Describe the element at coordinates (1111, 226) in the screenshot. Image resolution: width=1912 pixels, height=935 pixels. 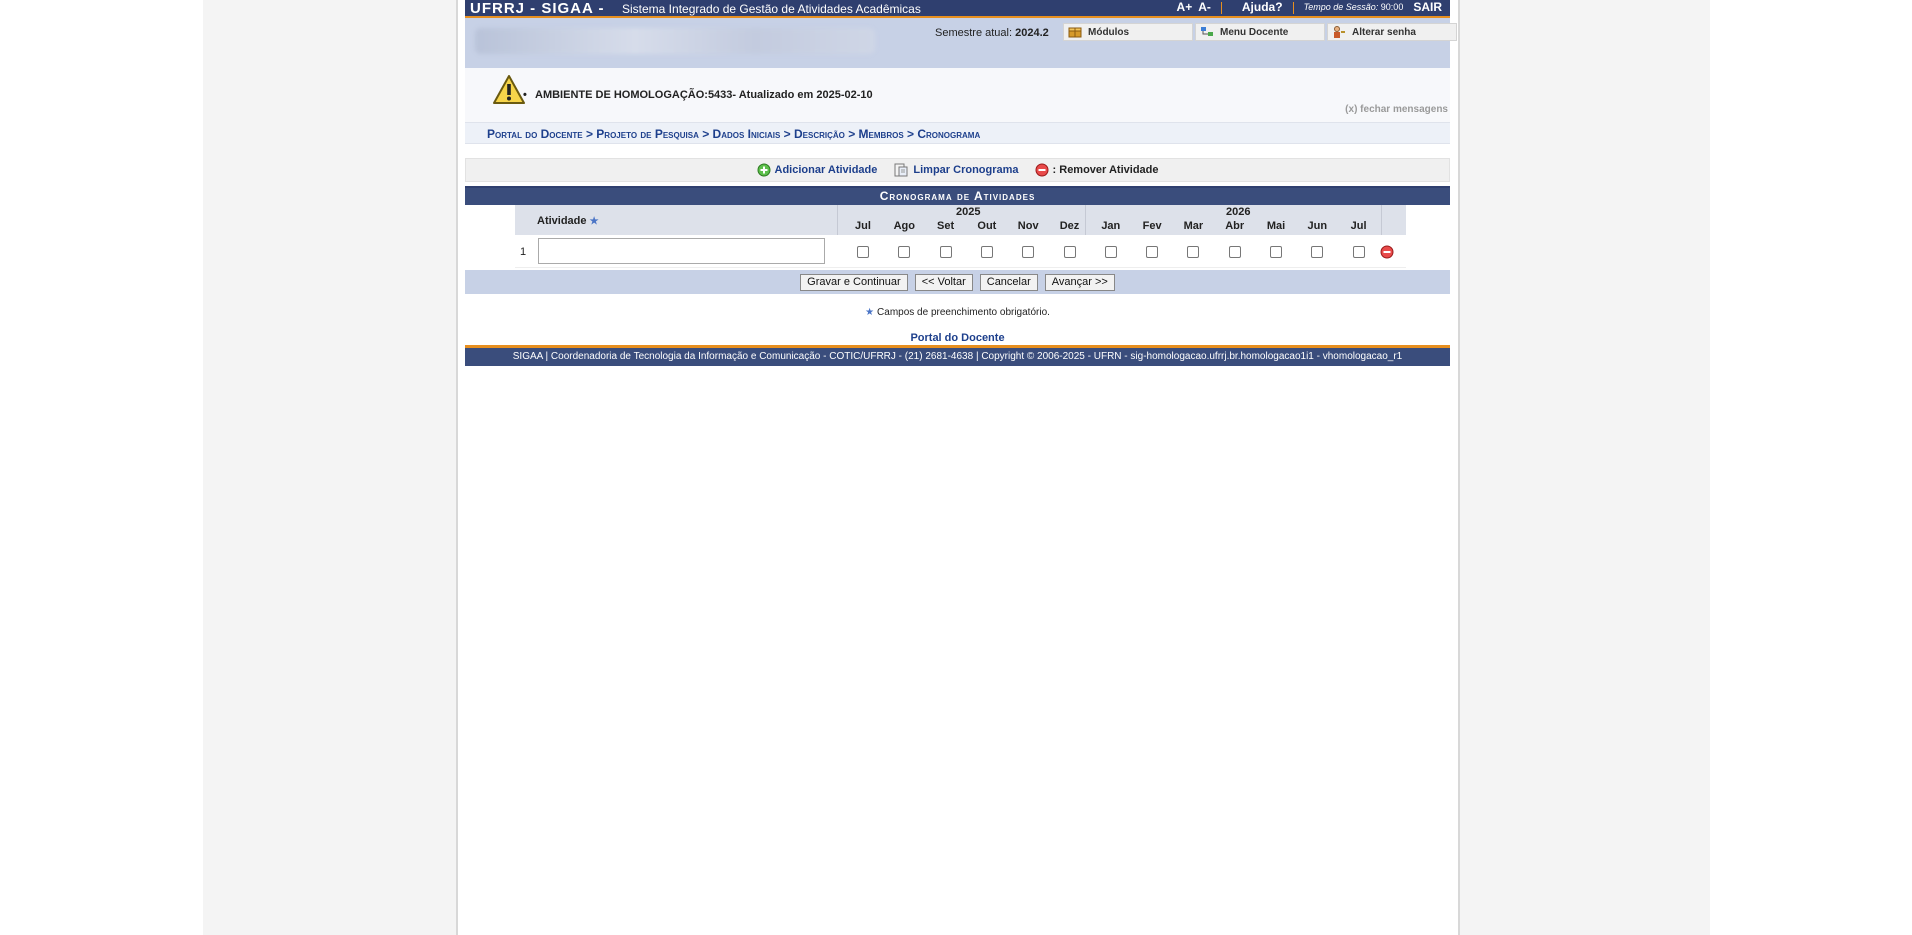
I see `month-header: Jan` at that location.